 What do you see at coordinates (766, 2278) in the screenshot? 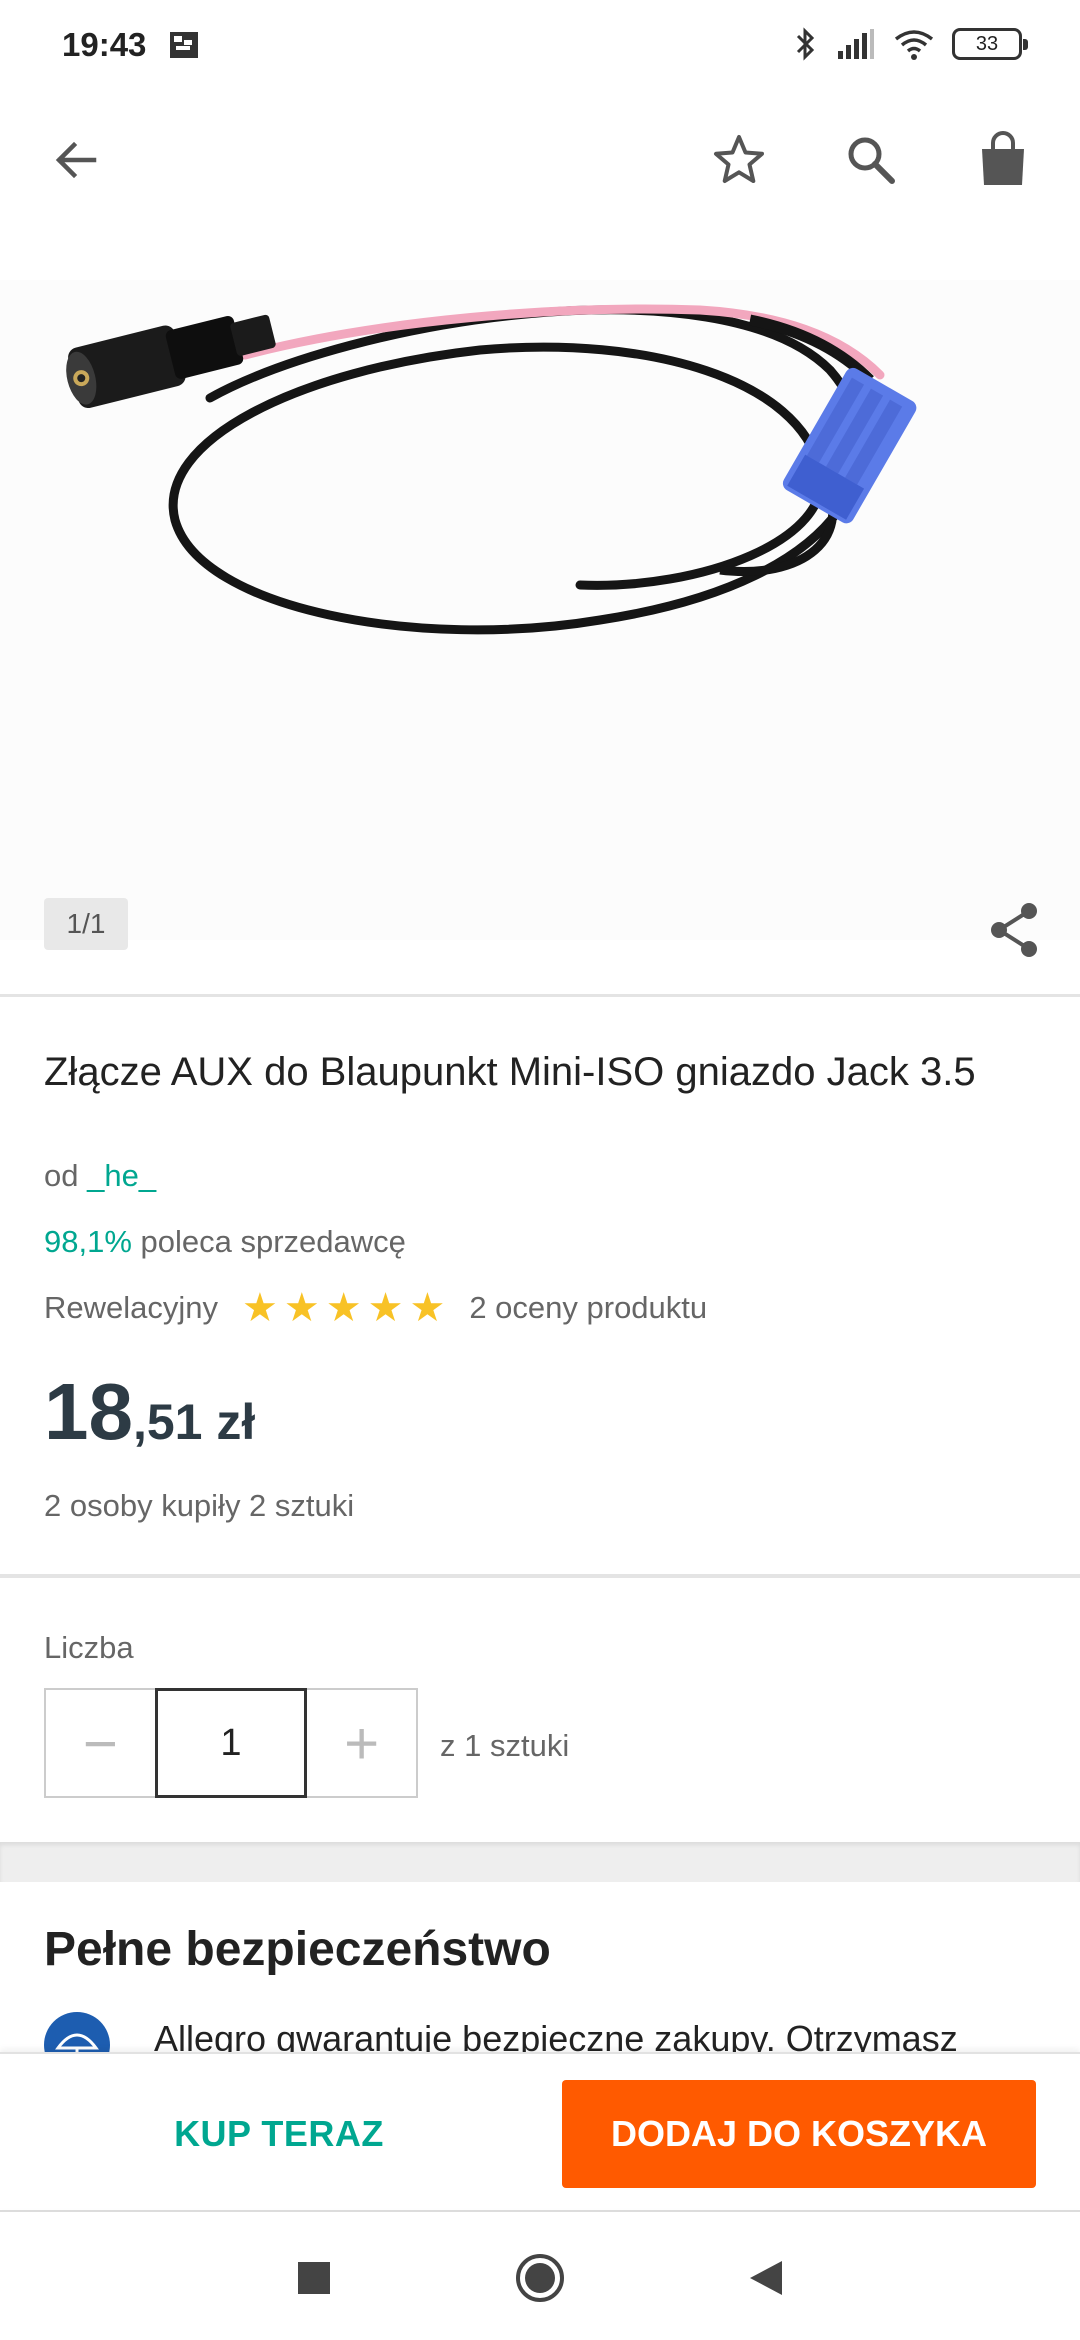
I see `back-nav-icon` at bounding box center [766, 2278].